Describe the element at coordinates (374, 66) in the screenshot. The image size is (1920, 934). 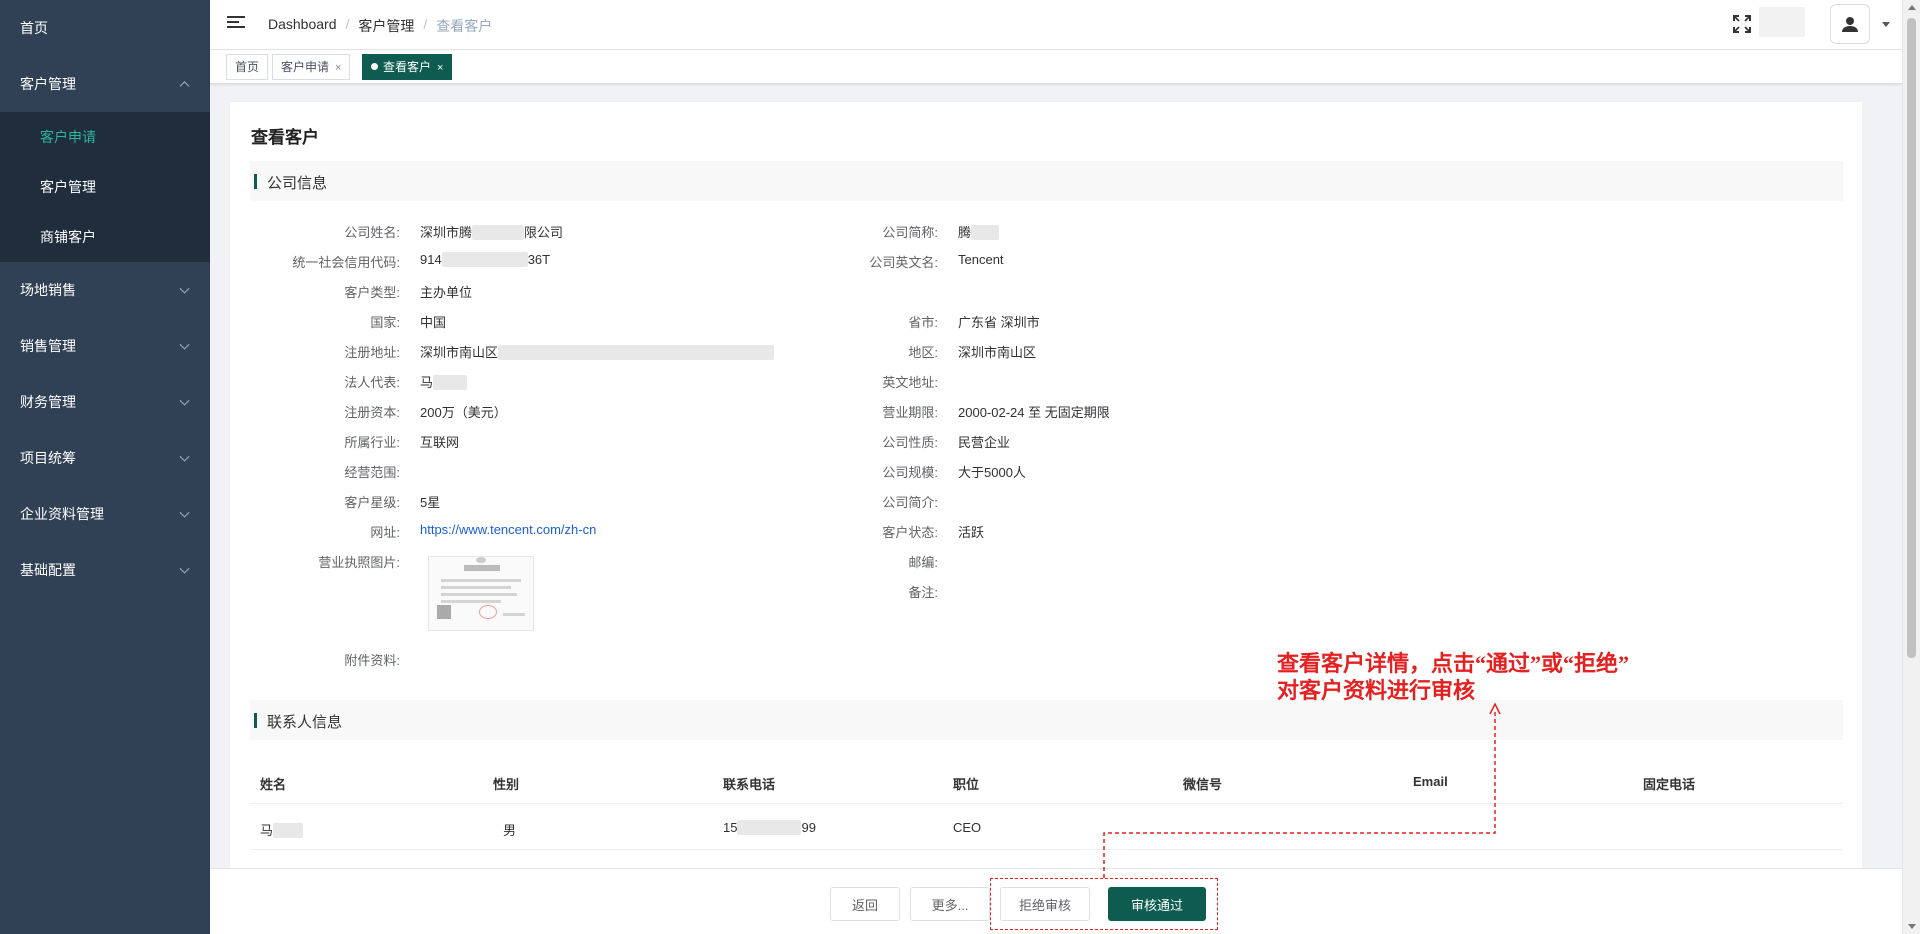
I see `active-dot-icon` at that location.